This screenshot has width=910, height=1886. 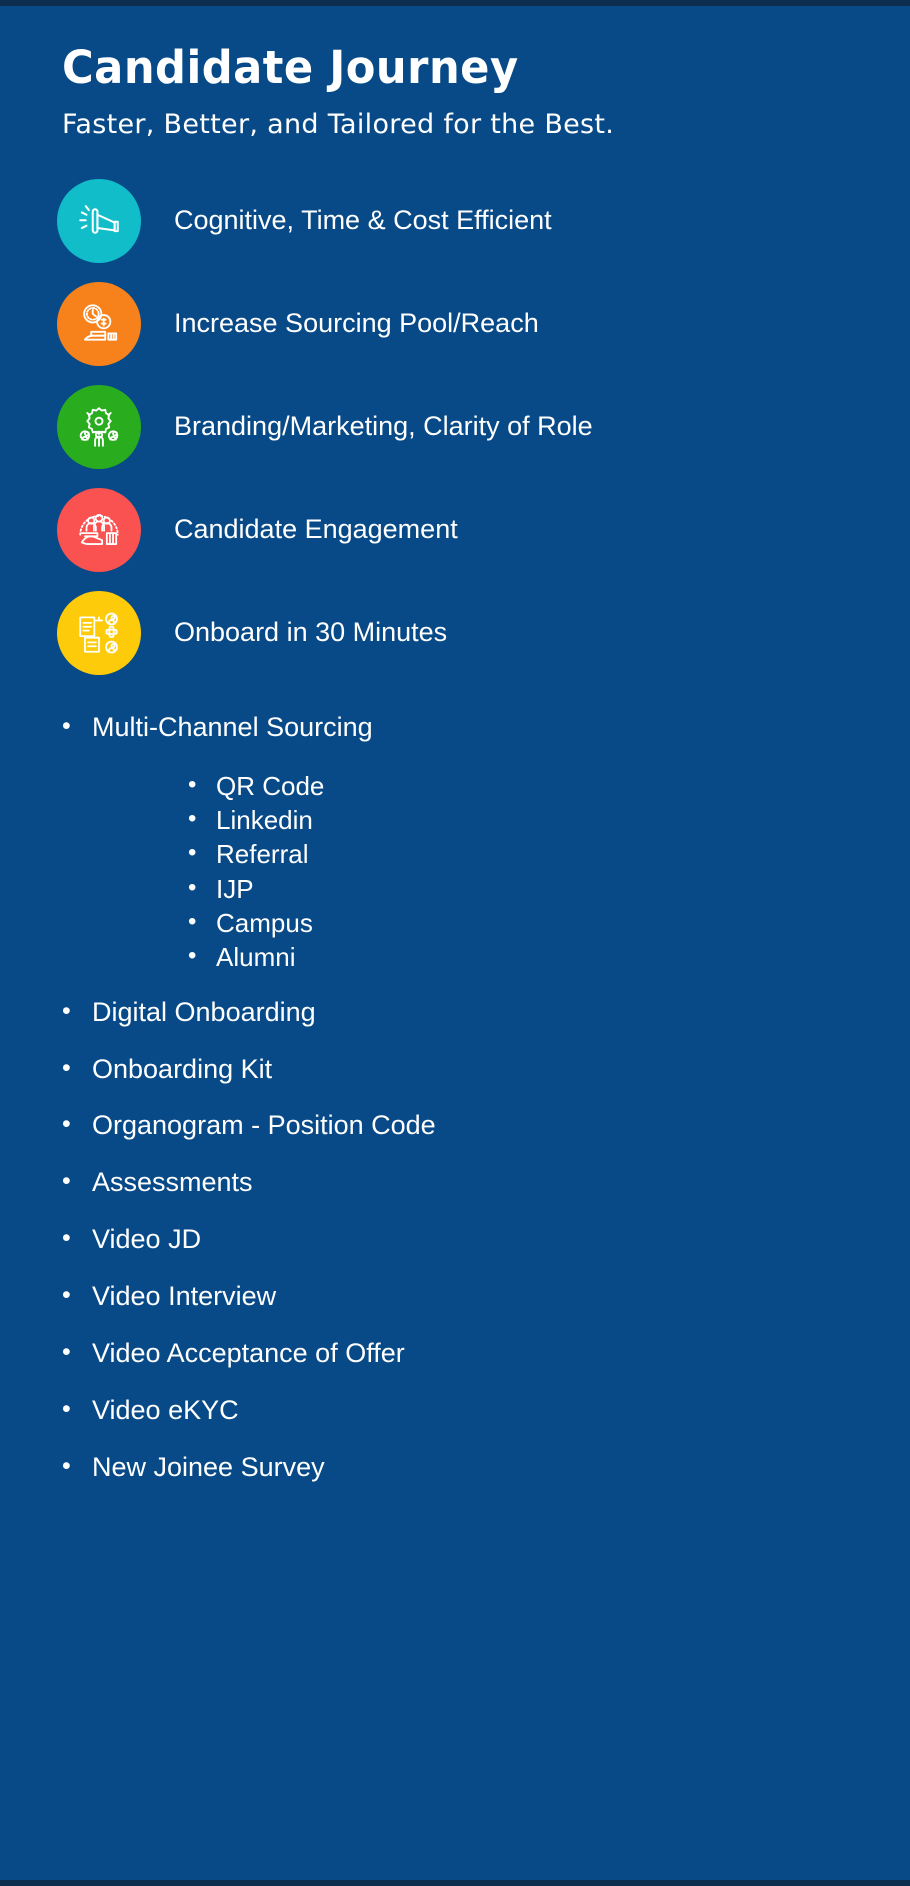 What do you see at coordinates (486, 1070) in the screenshot?
I see `list-item: • Onboarding Kit` at bounding box center [486, 1070].